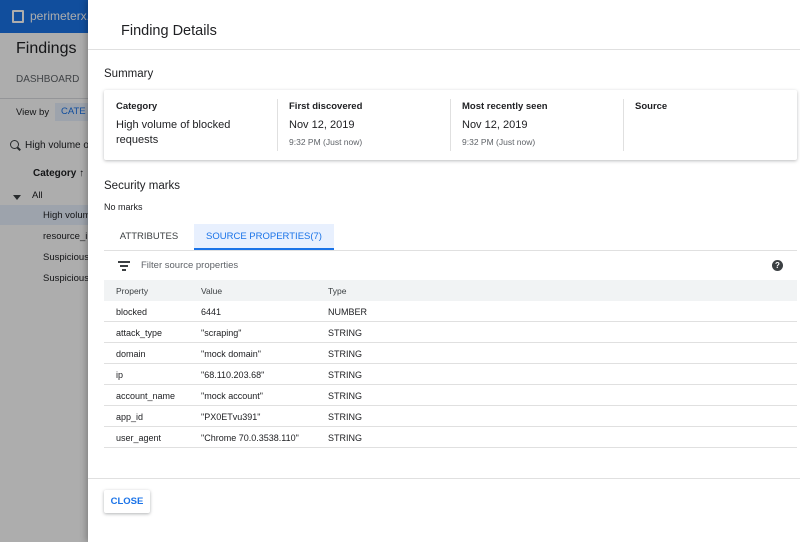 The width and height of the screenshot is (800, 542). I want to click on property-value: "Chrome 70.0.3538.110", so click(250, 438).